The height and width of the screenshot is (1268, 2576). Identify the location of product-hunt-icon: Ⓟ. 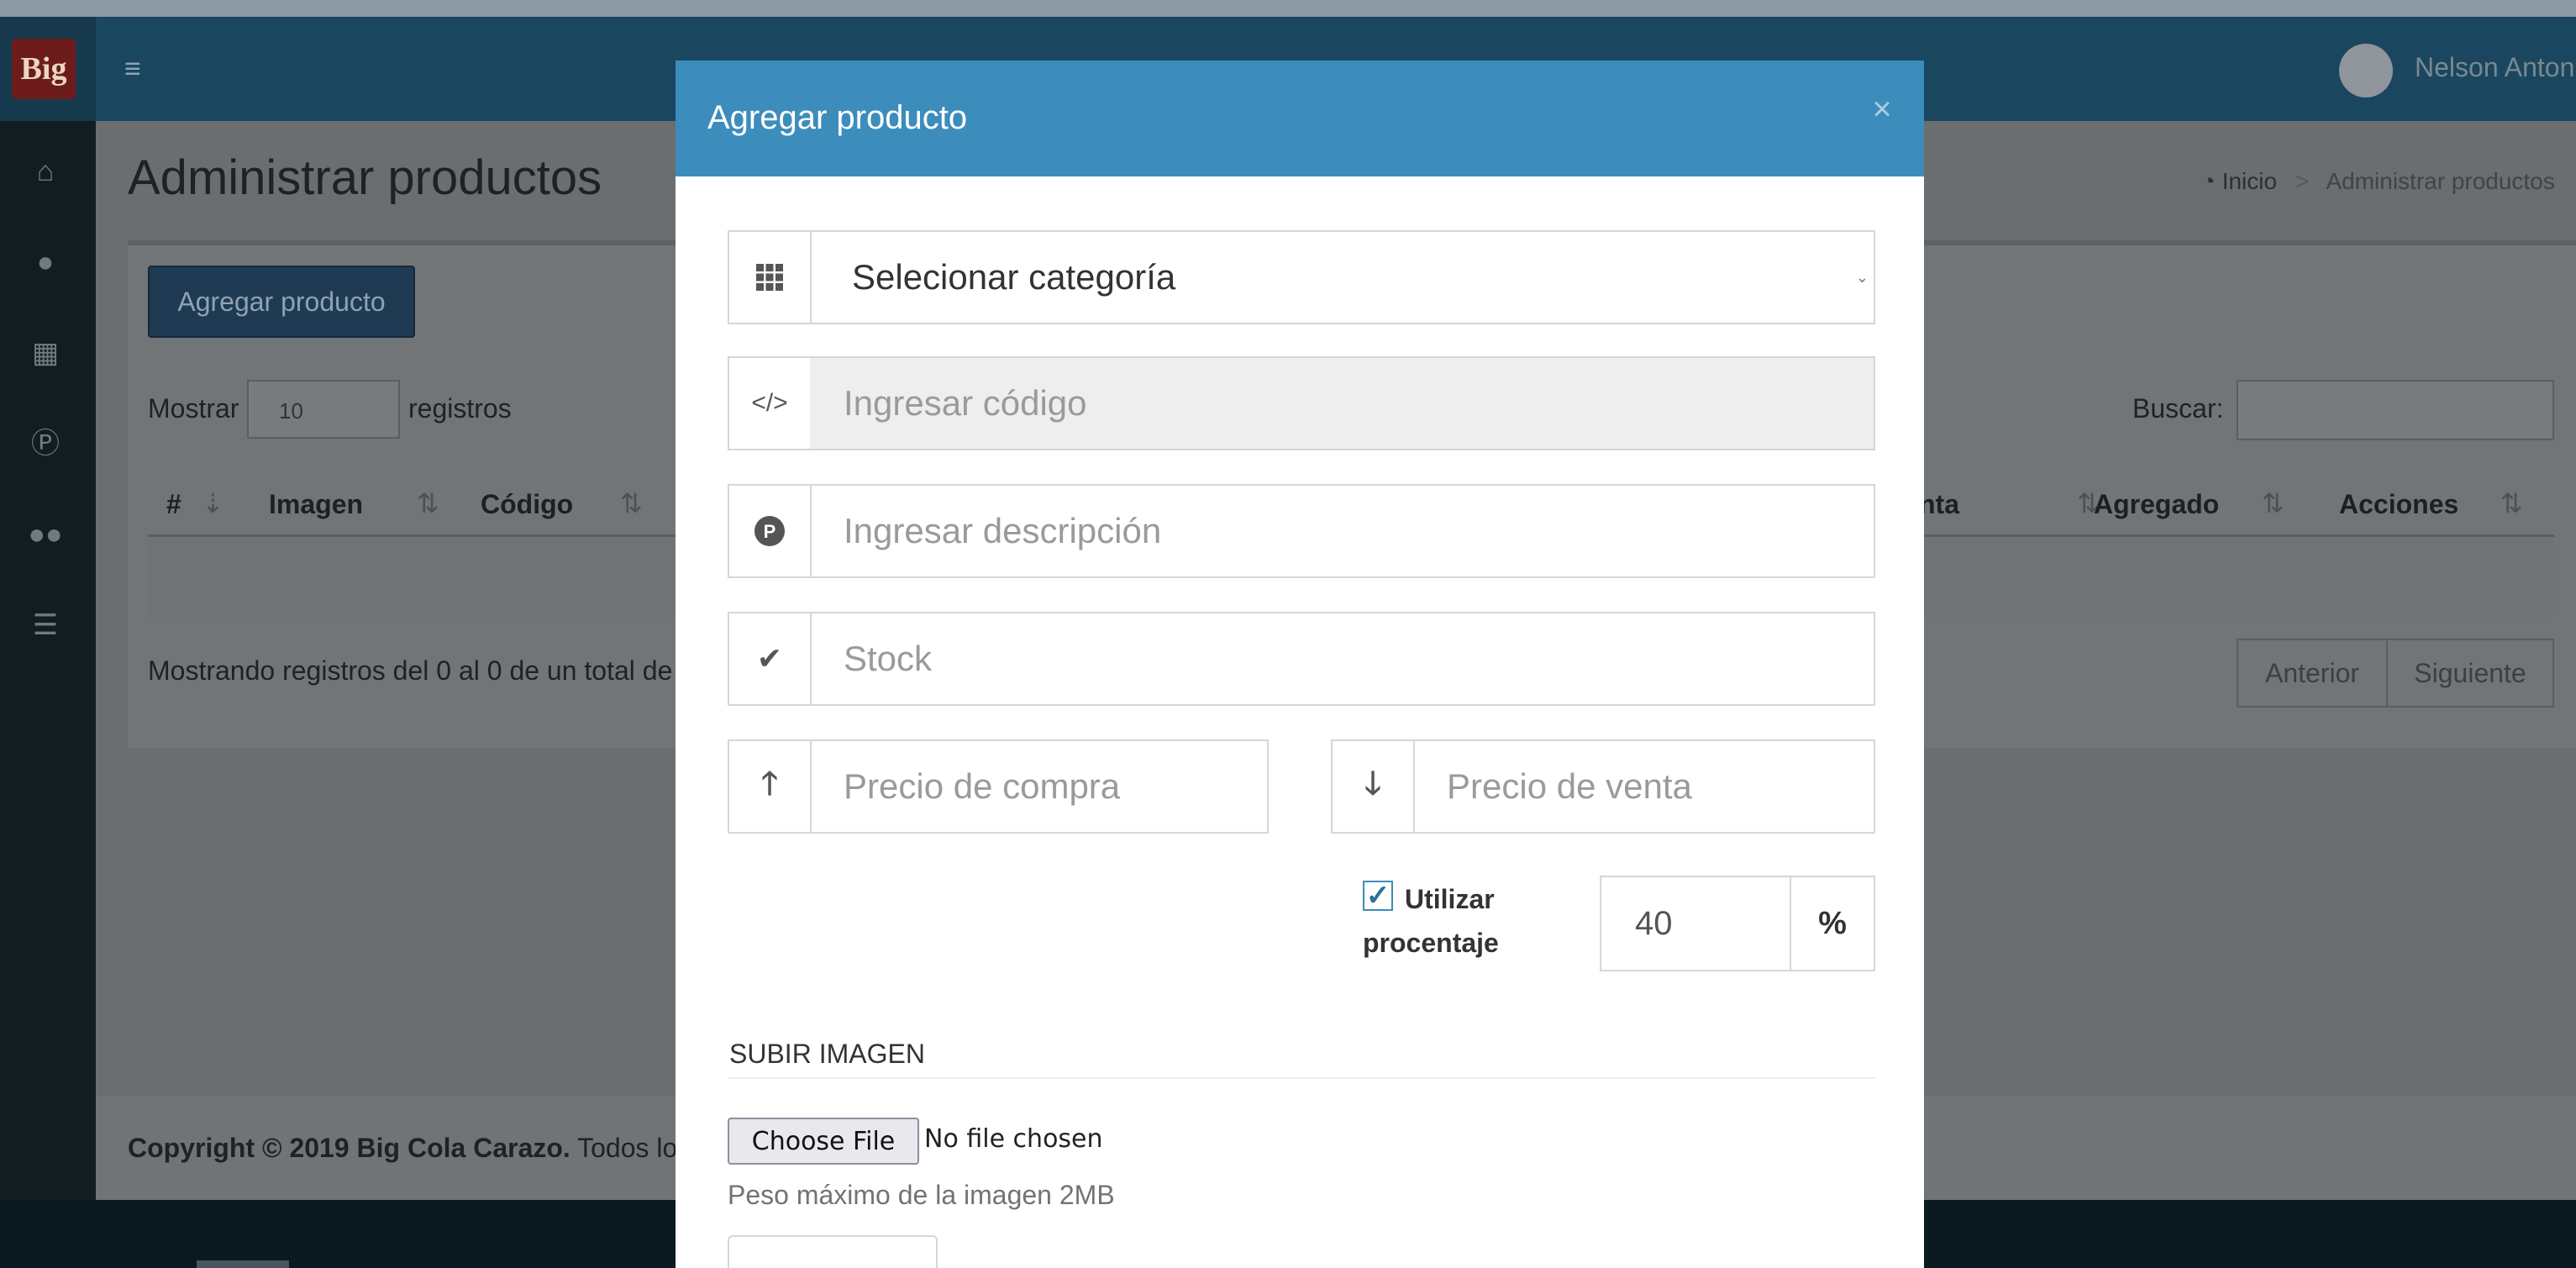
(45, 443).